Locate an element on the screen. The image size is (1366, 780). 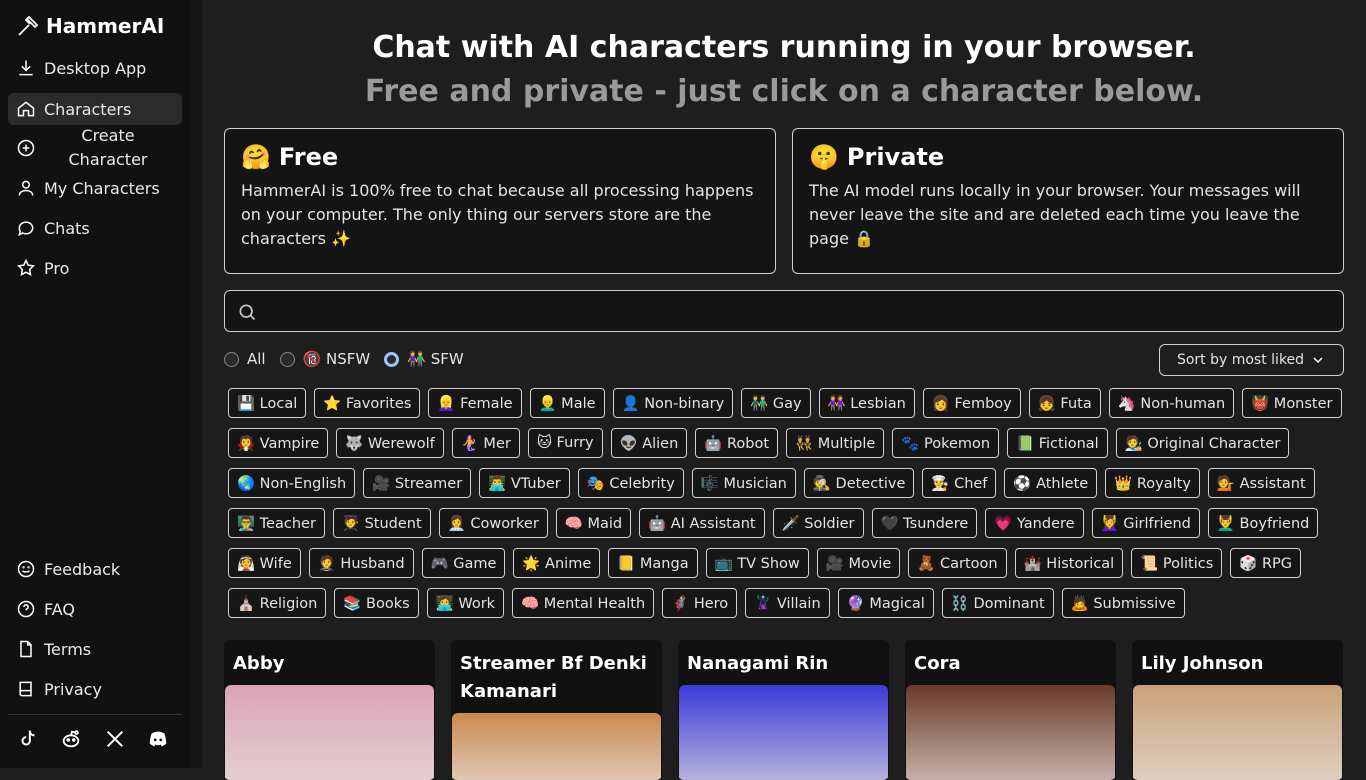
tag-chip: 🤖 Robot is located at coordinates (737, 443).